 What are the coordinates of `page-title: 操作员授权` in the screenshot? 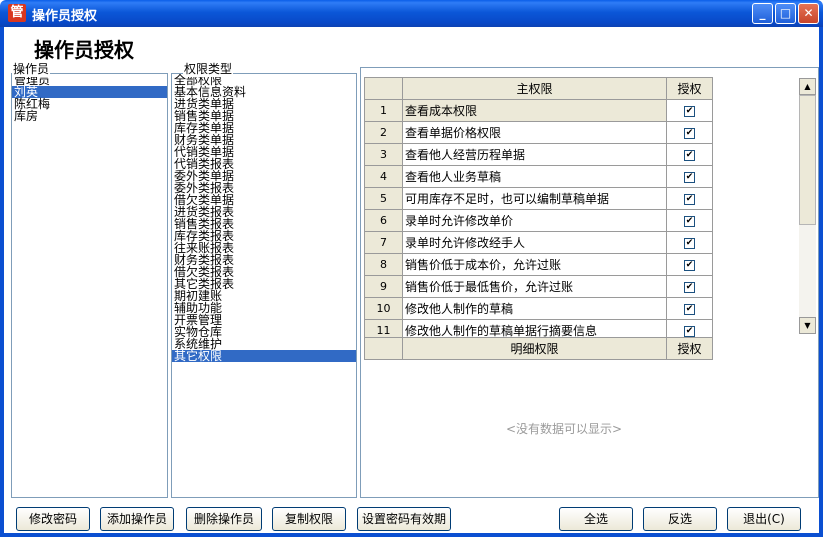 It's located at (84, 50).